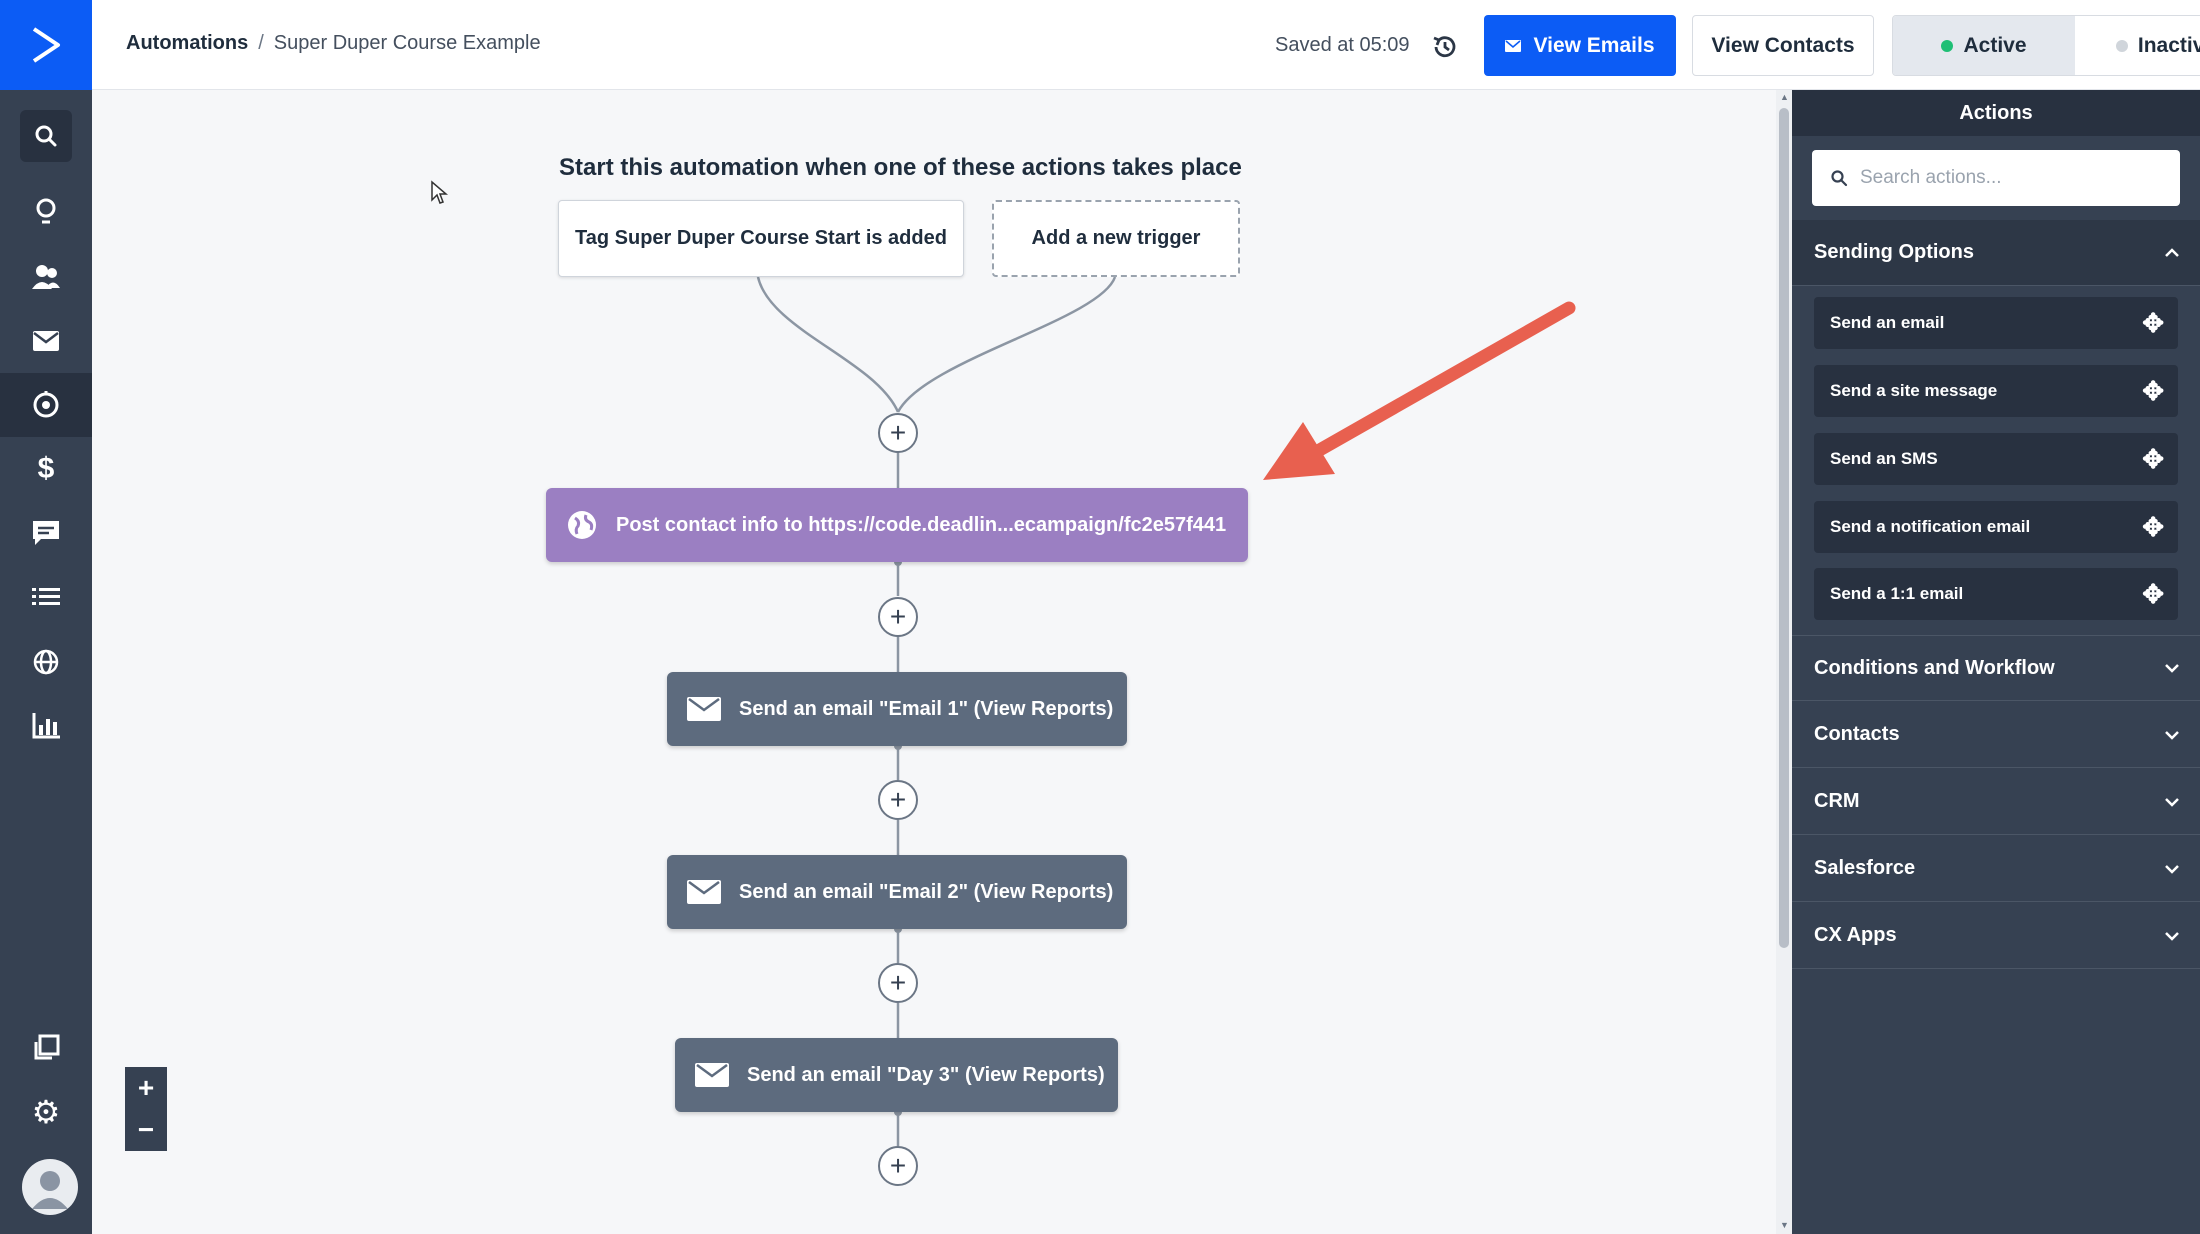 This screenshot has width=2200, height=1234. Describe the element at coordinates (1930, 526) in the screenshot. I see `action-label: Send a notification email` at that location.